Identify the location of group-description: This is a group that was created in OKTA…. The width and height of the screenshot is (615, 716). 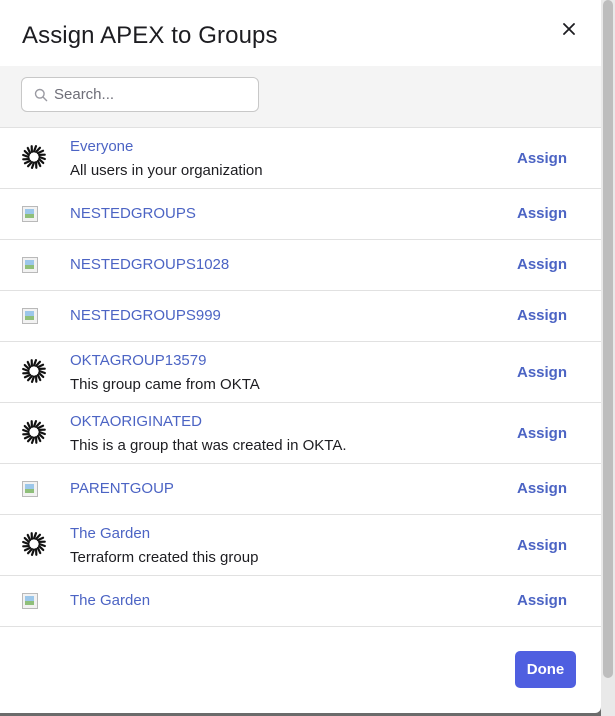
(208, 445).